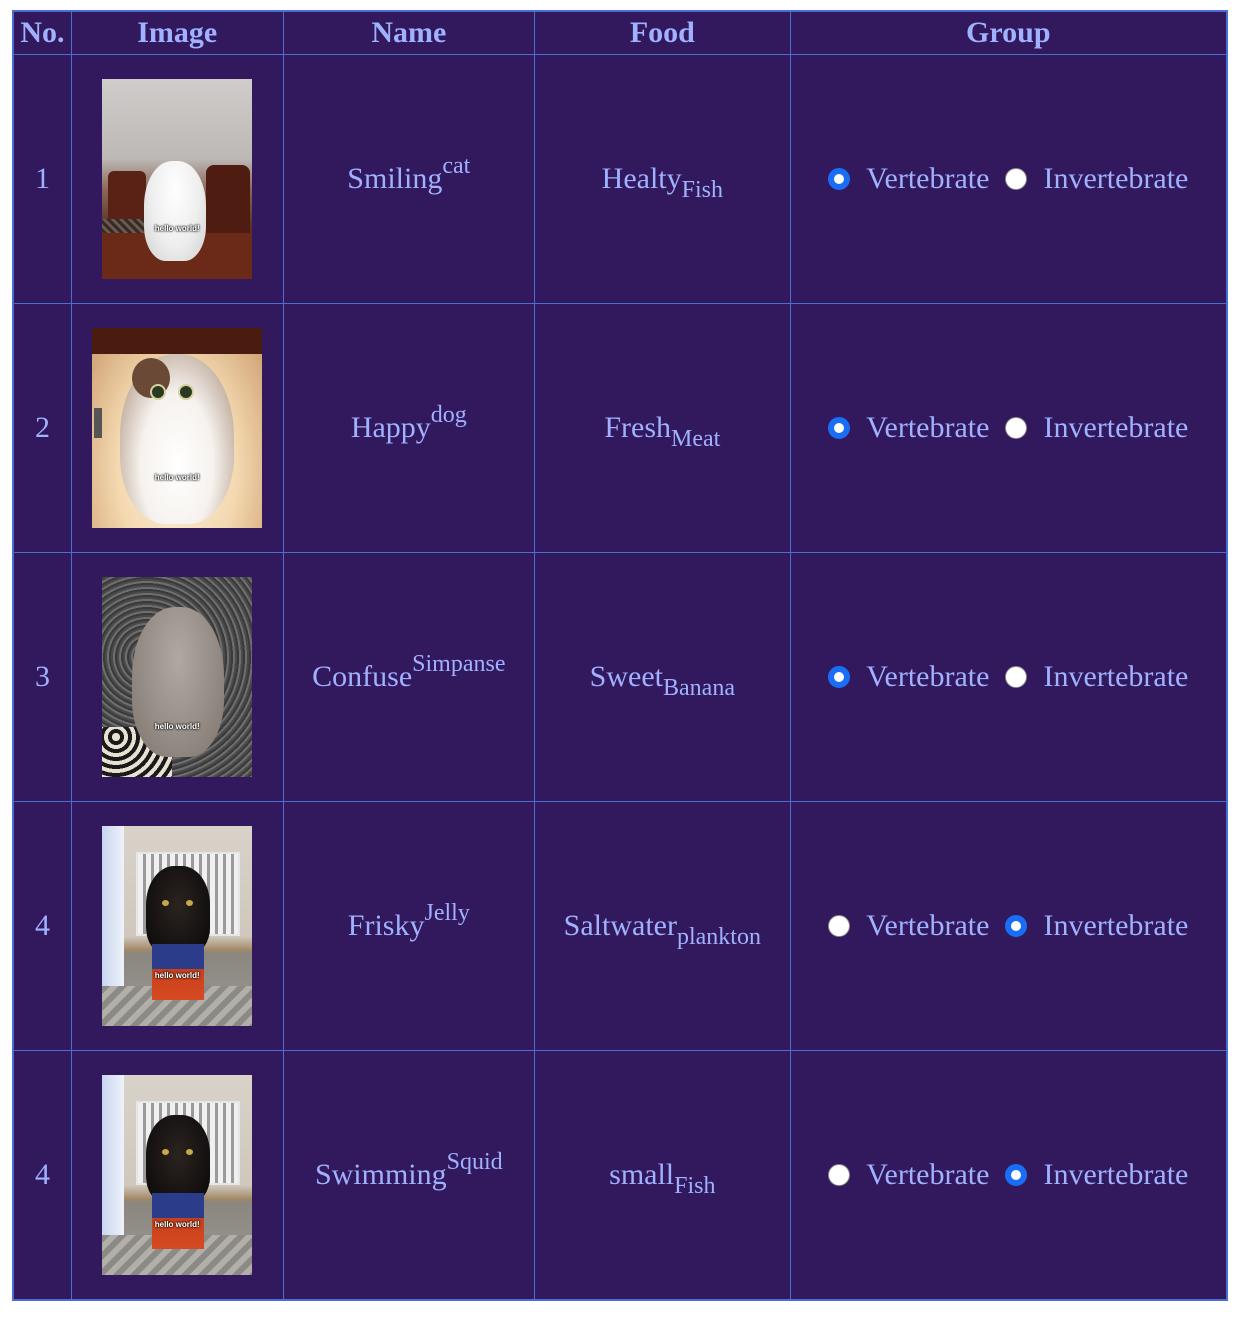 The width and height of the screenshot is (1248, 1318). I want to click on food-subscript: Meat, so click(696, 439).